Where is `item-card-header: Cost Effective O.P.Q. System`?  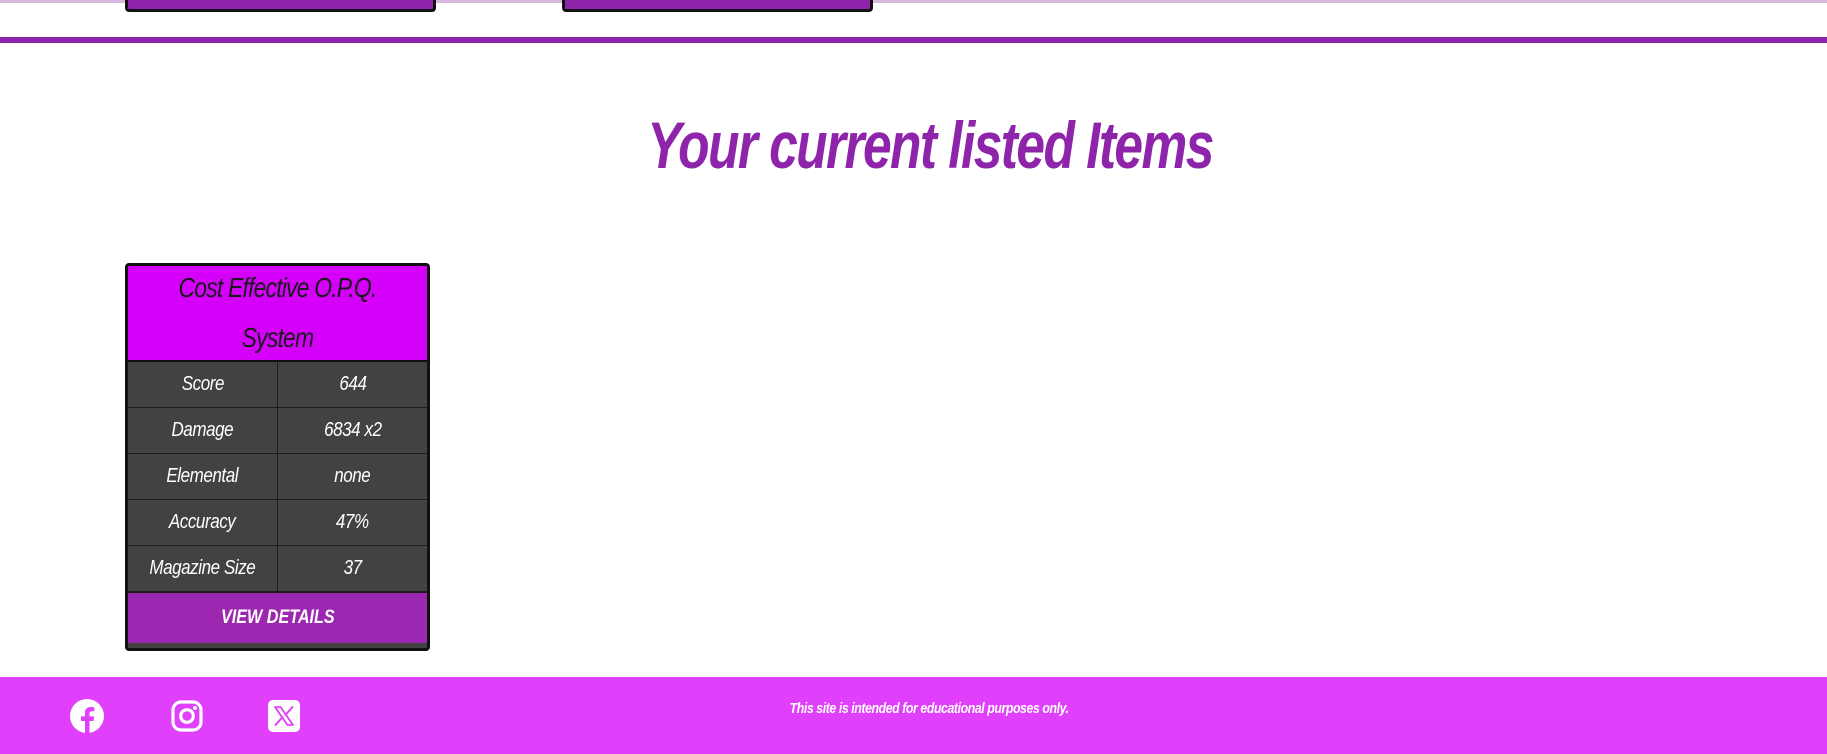
item-card-header: Cost Effective O.P.Q. System is located at coordinates (277, 314).